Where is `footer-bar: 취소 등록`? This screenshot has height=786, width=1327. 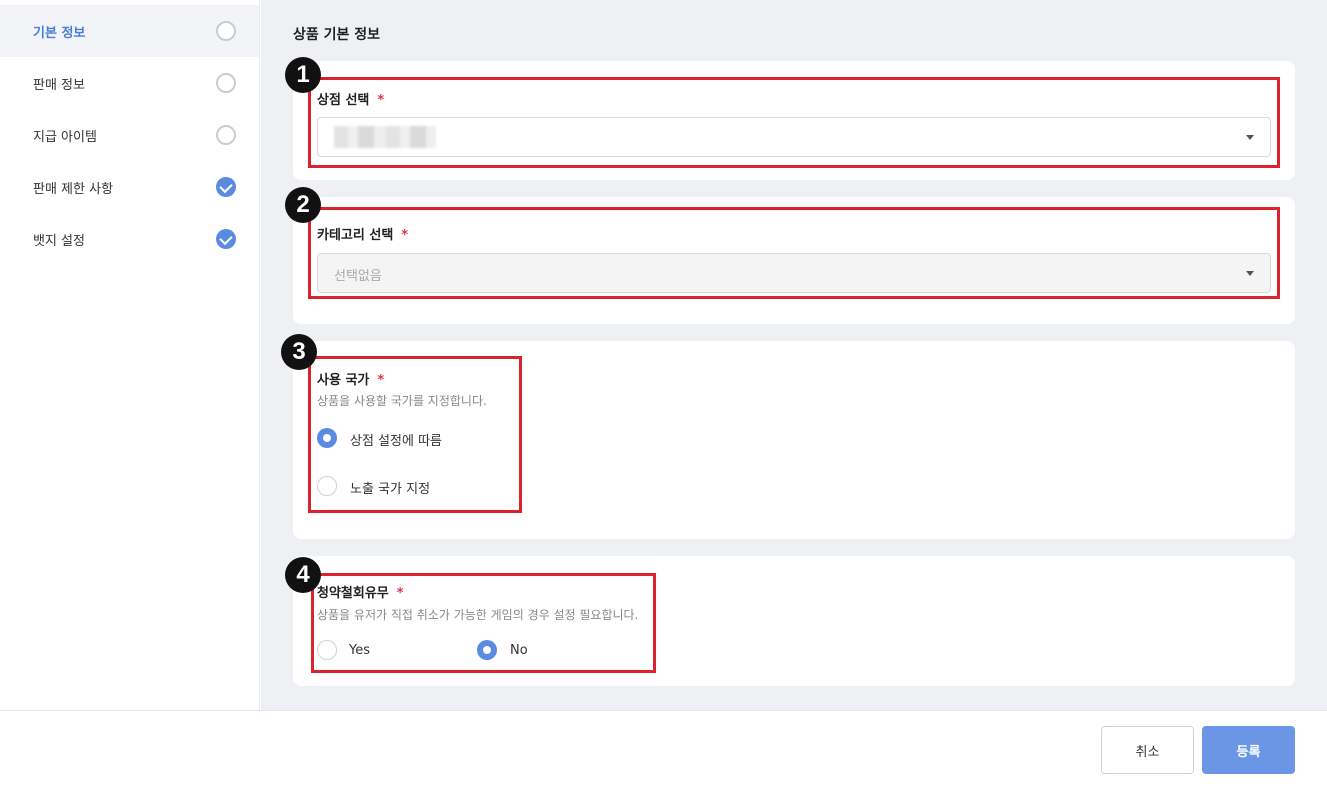 footer-bar: 취소 등록 is located at coordinates (663, 748).